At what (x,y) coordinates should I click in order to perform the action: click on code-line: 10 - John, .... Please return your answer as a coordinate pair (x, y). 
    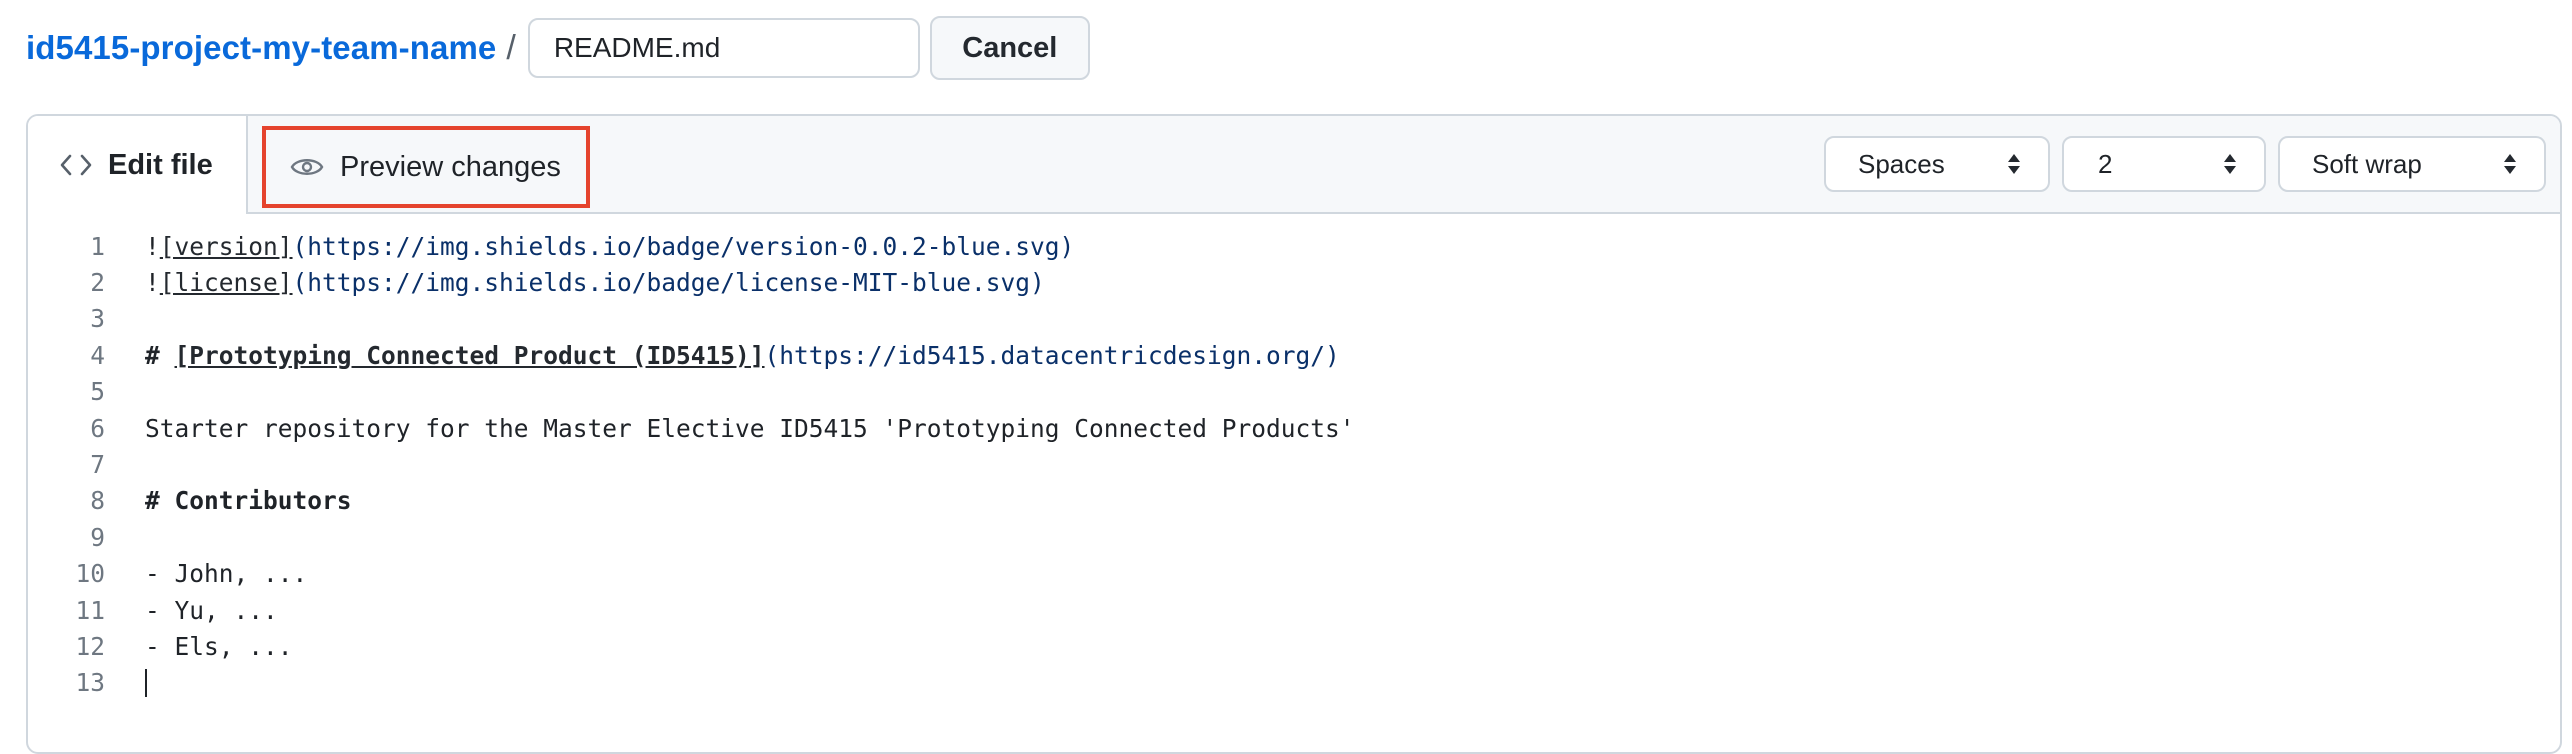
    Looking at the image, I should click on (1294, 574).